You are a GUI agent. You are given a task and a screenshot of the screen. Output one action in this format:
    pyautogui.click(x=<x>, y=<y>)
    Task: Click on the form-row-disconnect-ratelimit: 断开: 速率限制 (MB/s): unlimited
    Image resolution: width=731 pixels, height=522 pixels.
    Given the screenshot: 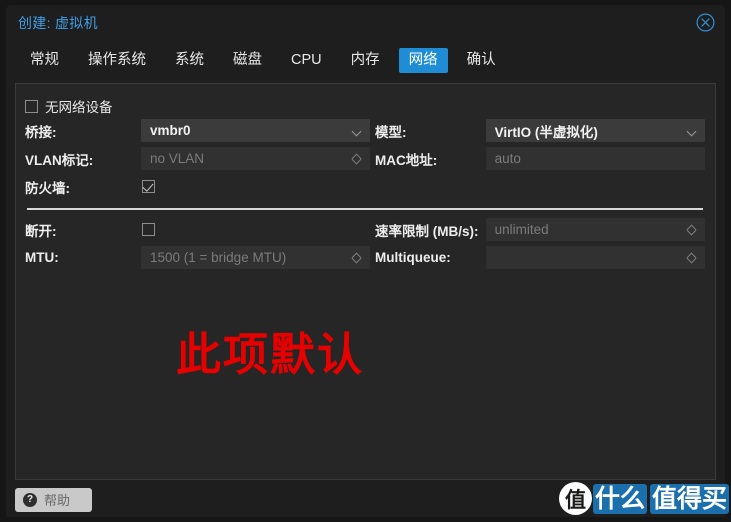 What is the action you would take?
    pyautogui.click(x=365, y=229)
    